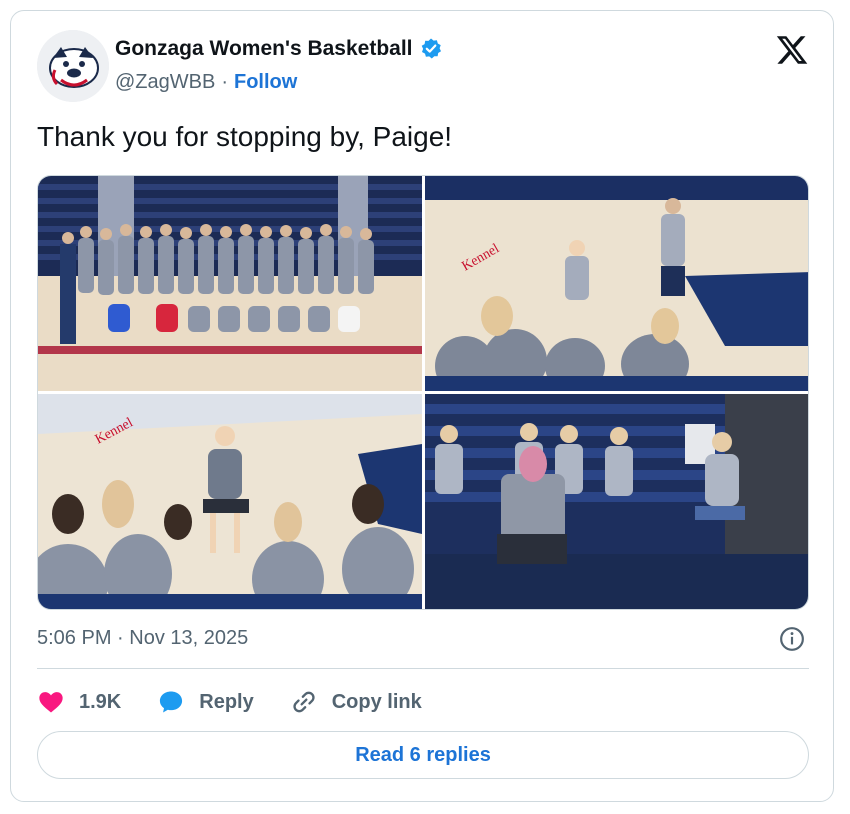 The height and width of the screenshot is (814, 850). Describe the element at coordinates (792, 639) in the screenshot. I see `info-icon` at that location.